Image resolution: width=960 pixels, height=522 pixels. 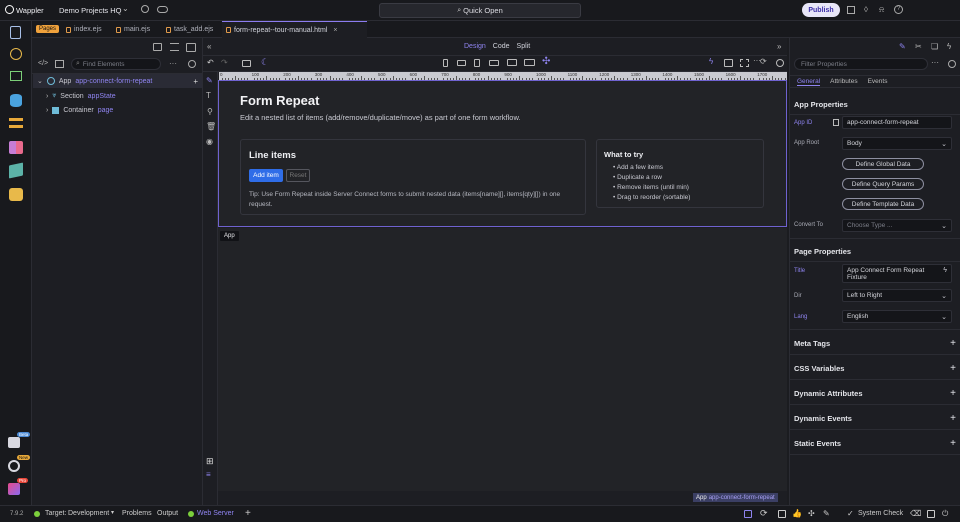 I want to click on lang-select: English ⌄, so click(x=897, y=316).